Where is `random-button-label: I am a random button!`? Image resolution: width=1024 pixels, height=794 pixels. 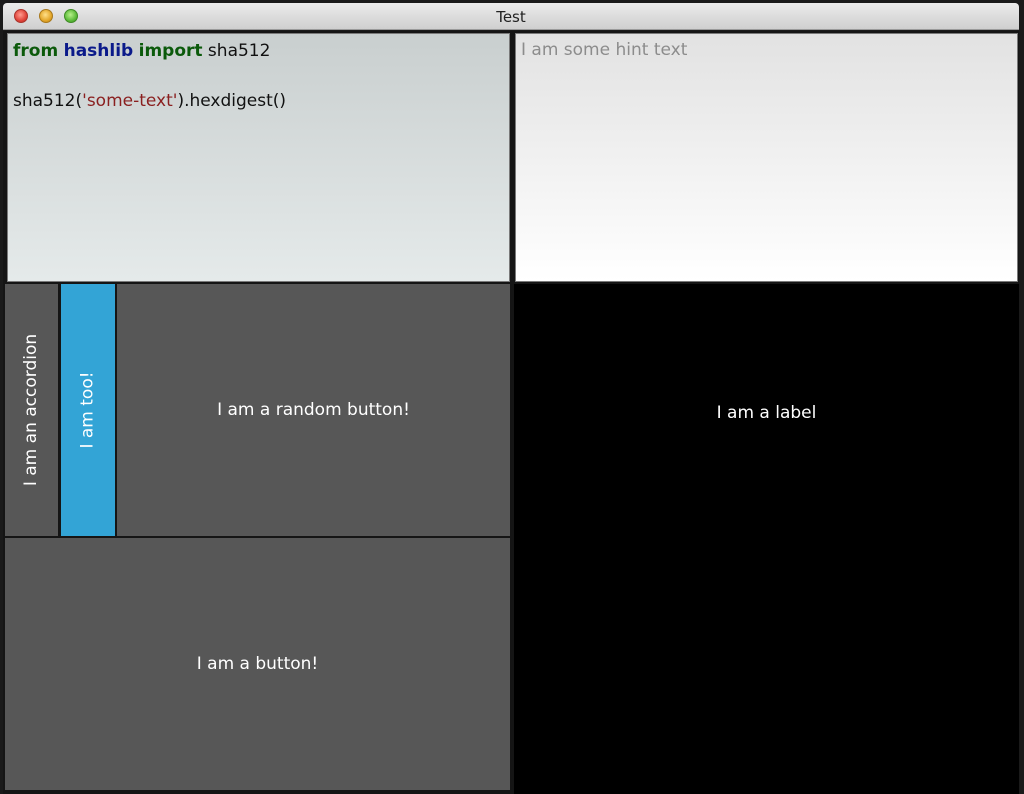 random-button-label: I am a random button! is located at coordinates (313, 410).